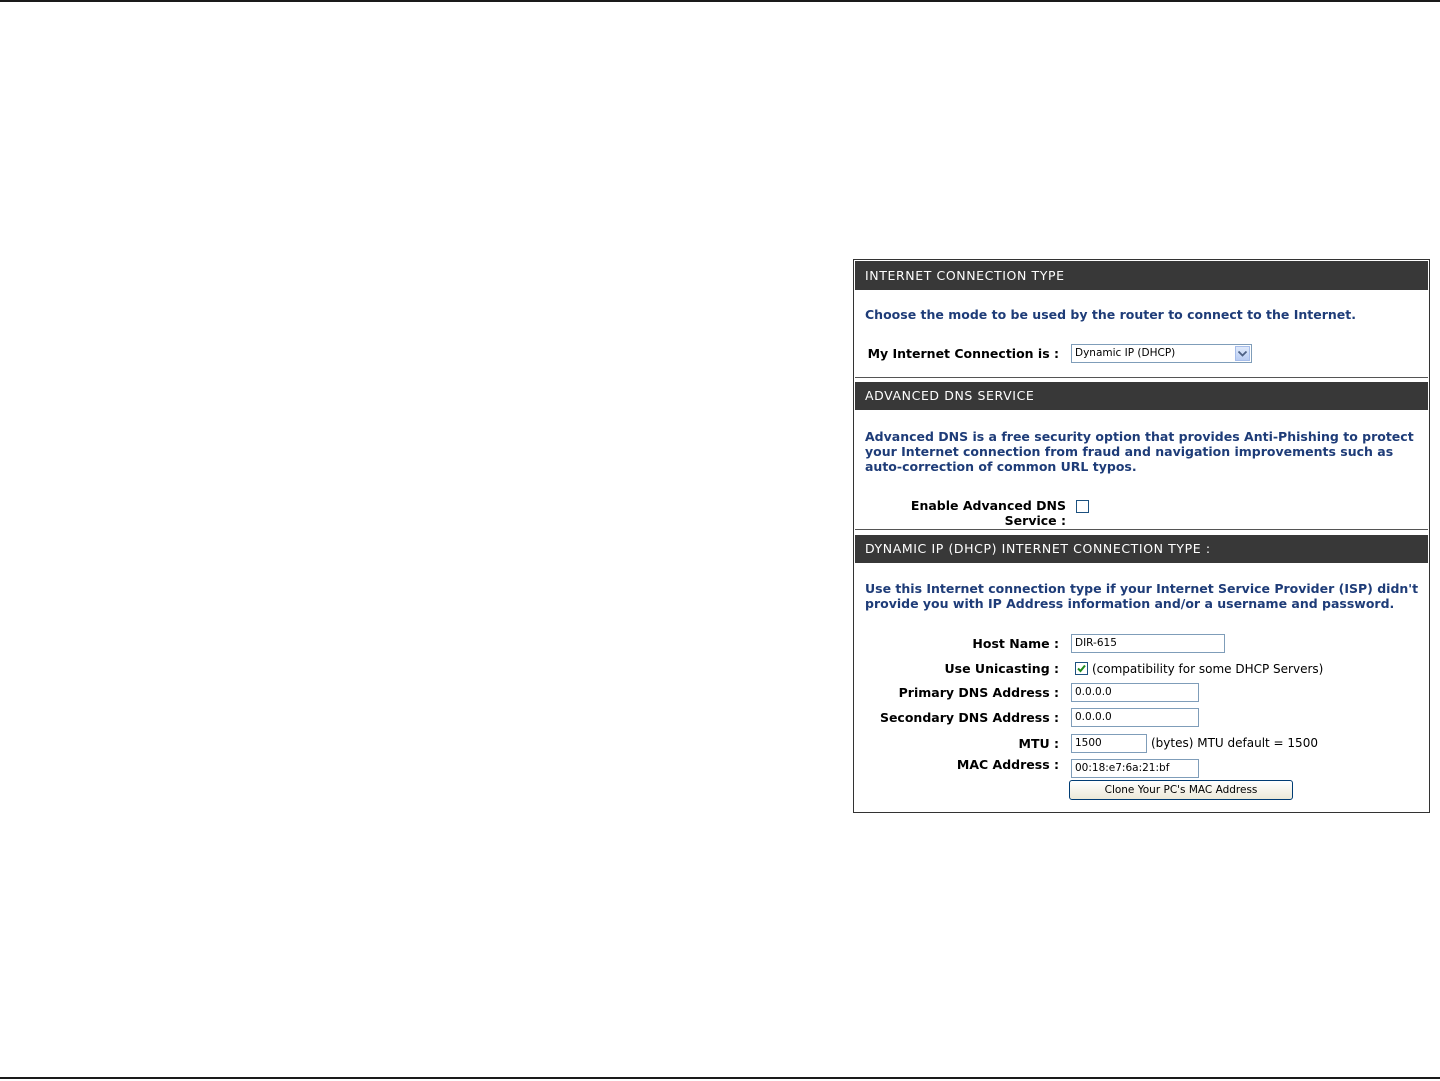 This screenshot has height=1081, width=1440. Describe the element at coordinates (1135, 692) in the screenshot. I see `primary-dns-input: 0.0.0.0` at that location.